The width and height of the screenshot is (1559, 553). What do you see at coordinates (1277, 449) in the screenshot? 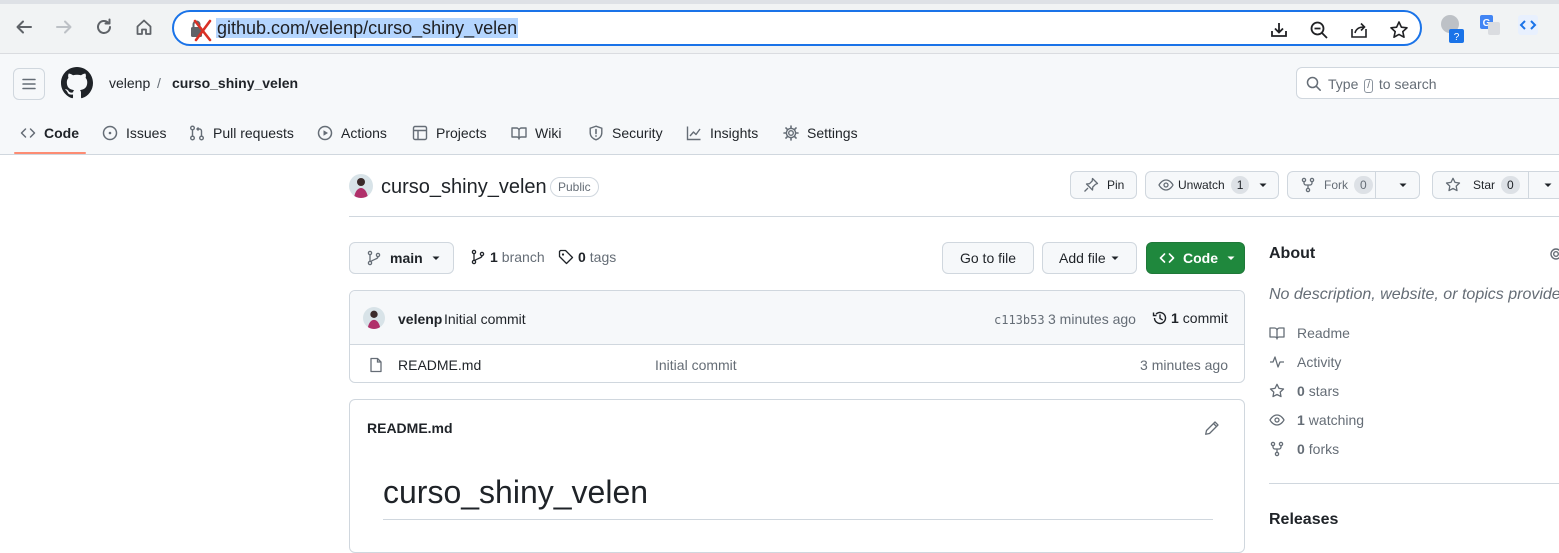
I see `fork-icon` at bounding box center [1277, 449].